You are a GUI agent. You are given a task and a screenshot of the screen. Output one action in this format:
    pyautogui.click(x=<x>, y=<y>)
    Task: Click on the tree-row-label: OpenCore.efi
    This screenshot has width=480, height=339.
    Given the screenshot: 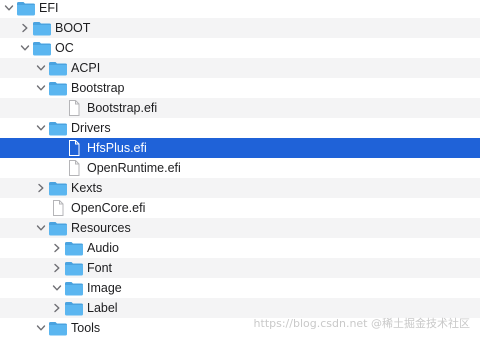 What is the action you would take?
    pyautogui.click(x=108, y=208)
    